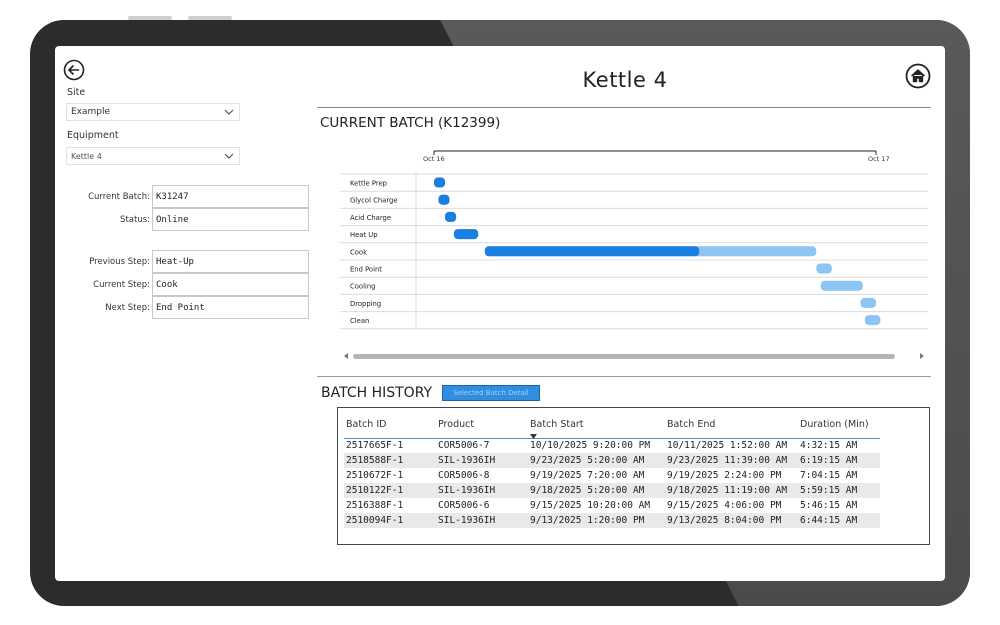  What do you see at coordinates (370, 218) in the screenshot?
I see `gantt-task-label: Acid Charge` at bounding box center [370, 218].